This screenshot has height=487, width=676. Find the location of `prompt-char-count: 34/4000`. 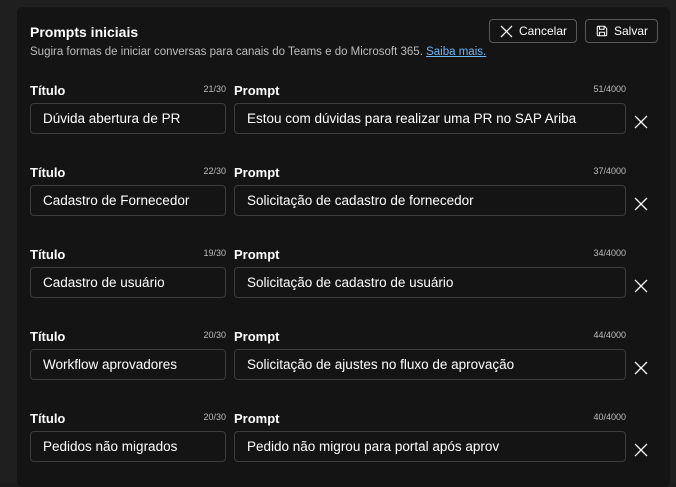

prompt-char-count: 34/4000 is located at coordinates (609, 253).